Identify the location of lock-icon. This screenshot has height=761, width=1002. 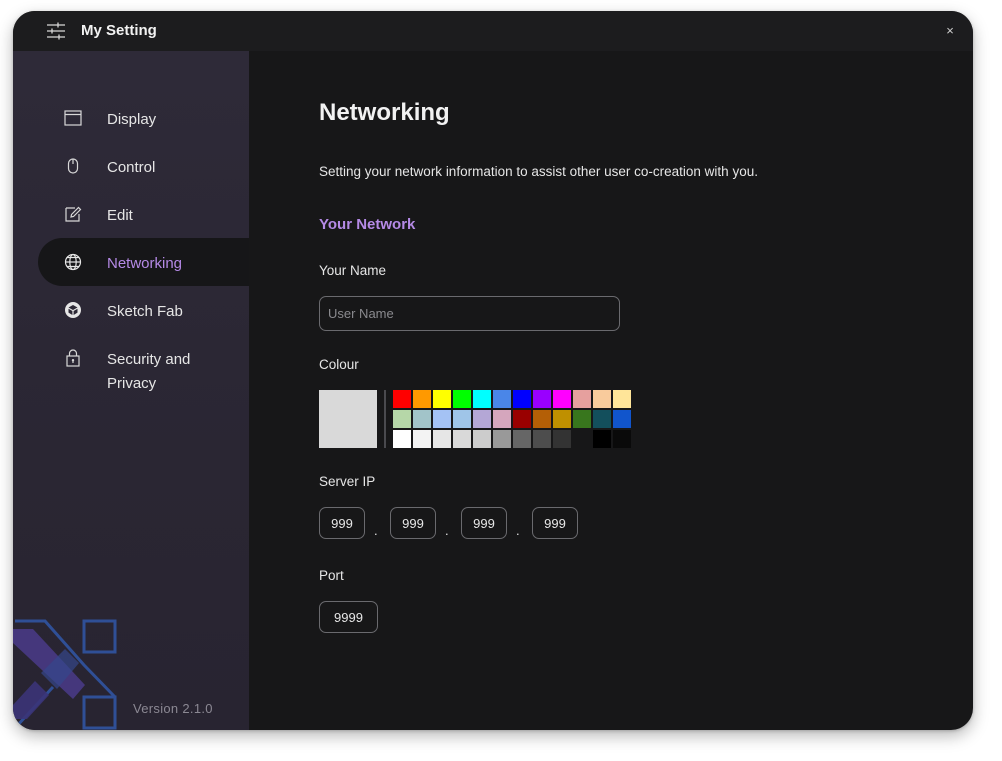
(73, 358).